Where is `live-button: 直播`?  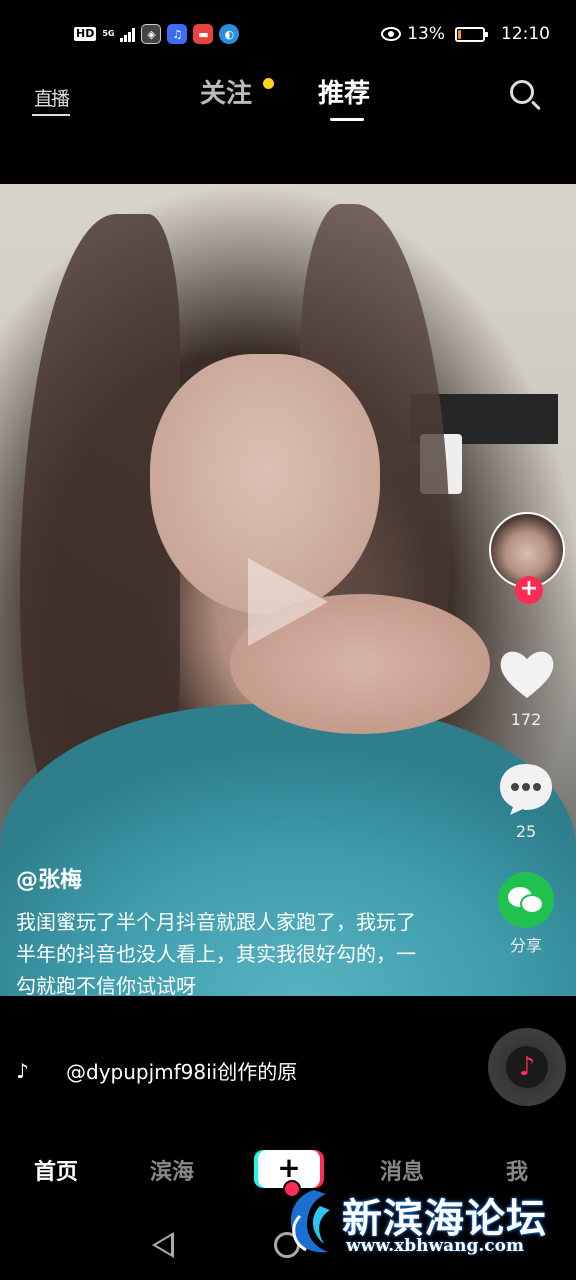 live-button: 直播 is located at coordinates (51, 97).